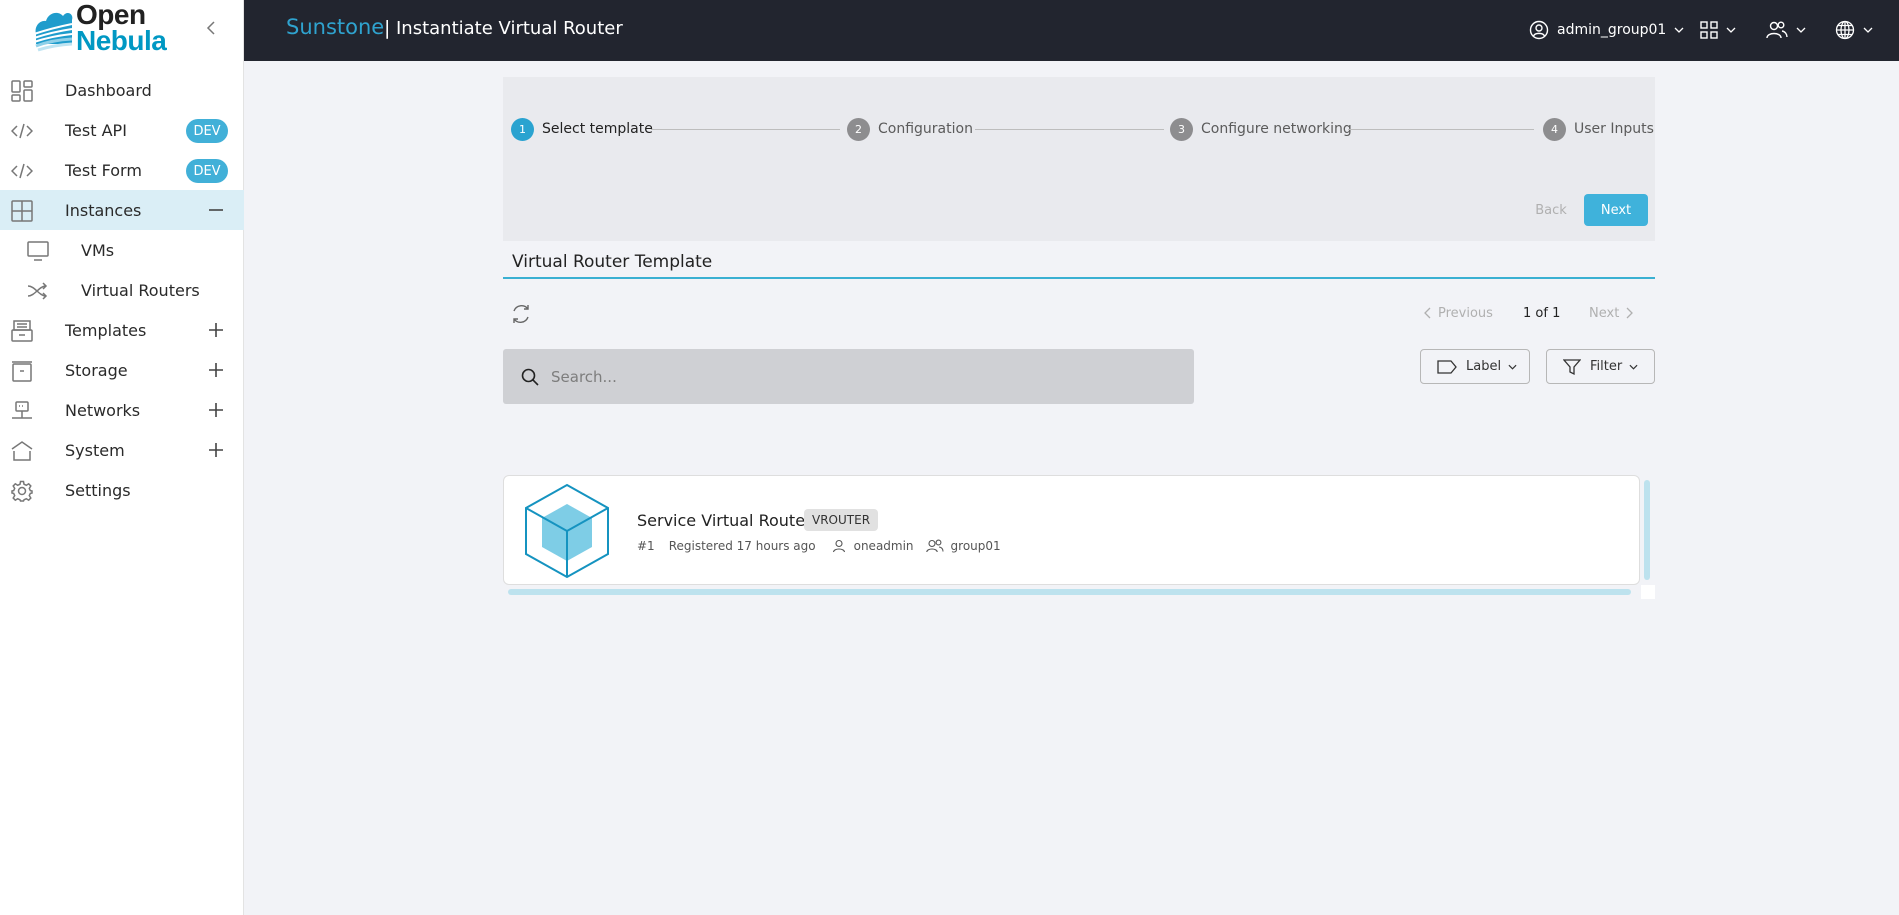  Describe the element at coordinates (866, 376) in the screenshot. I see `search-input` at that location.